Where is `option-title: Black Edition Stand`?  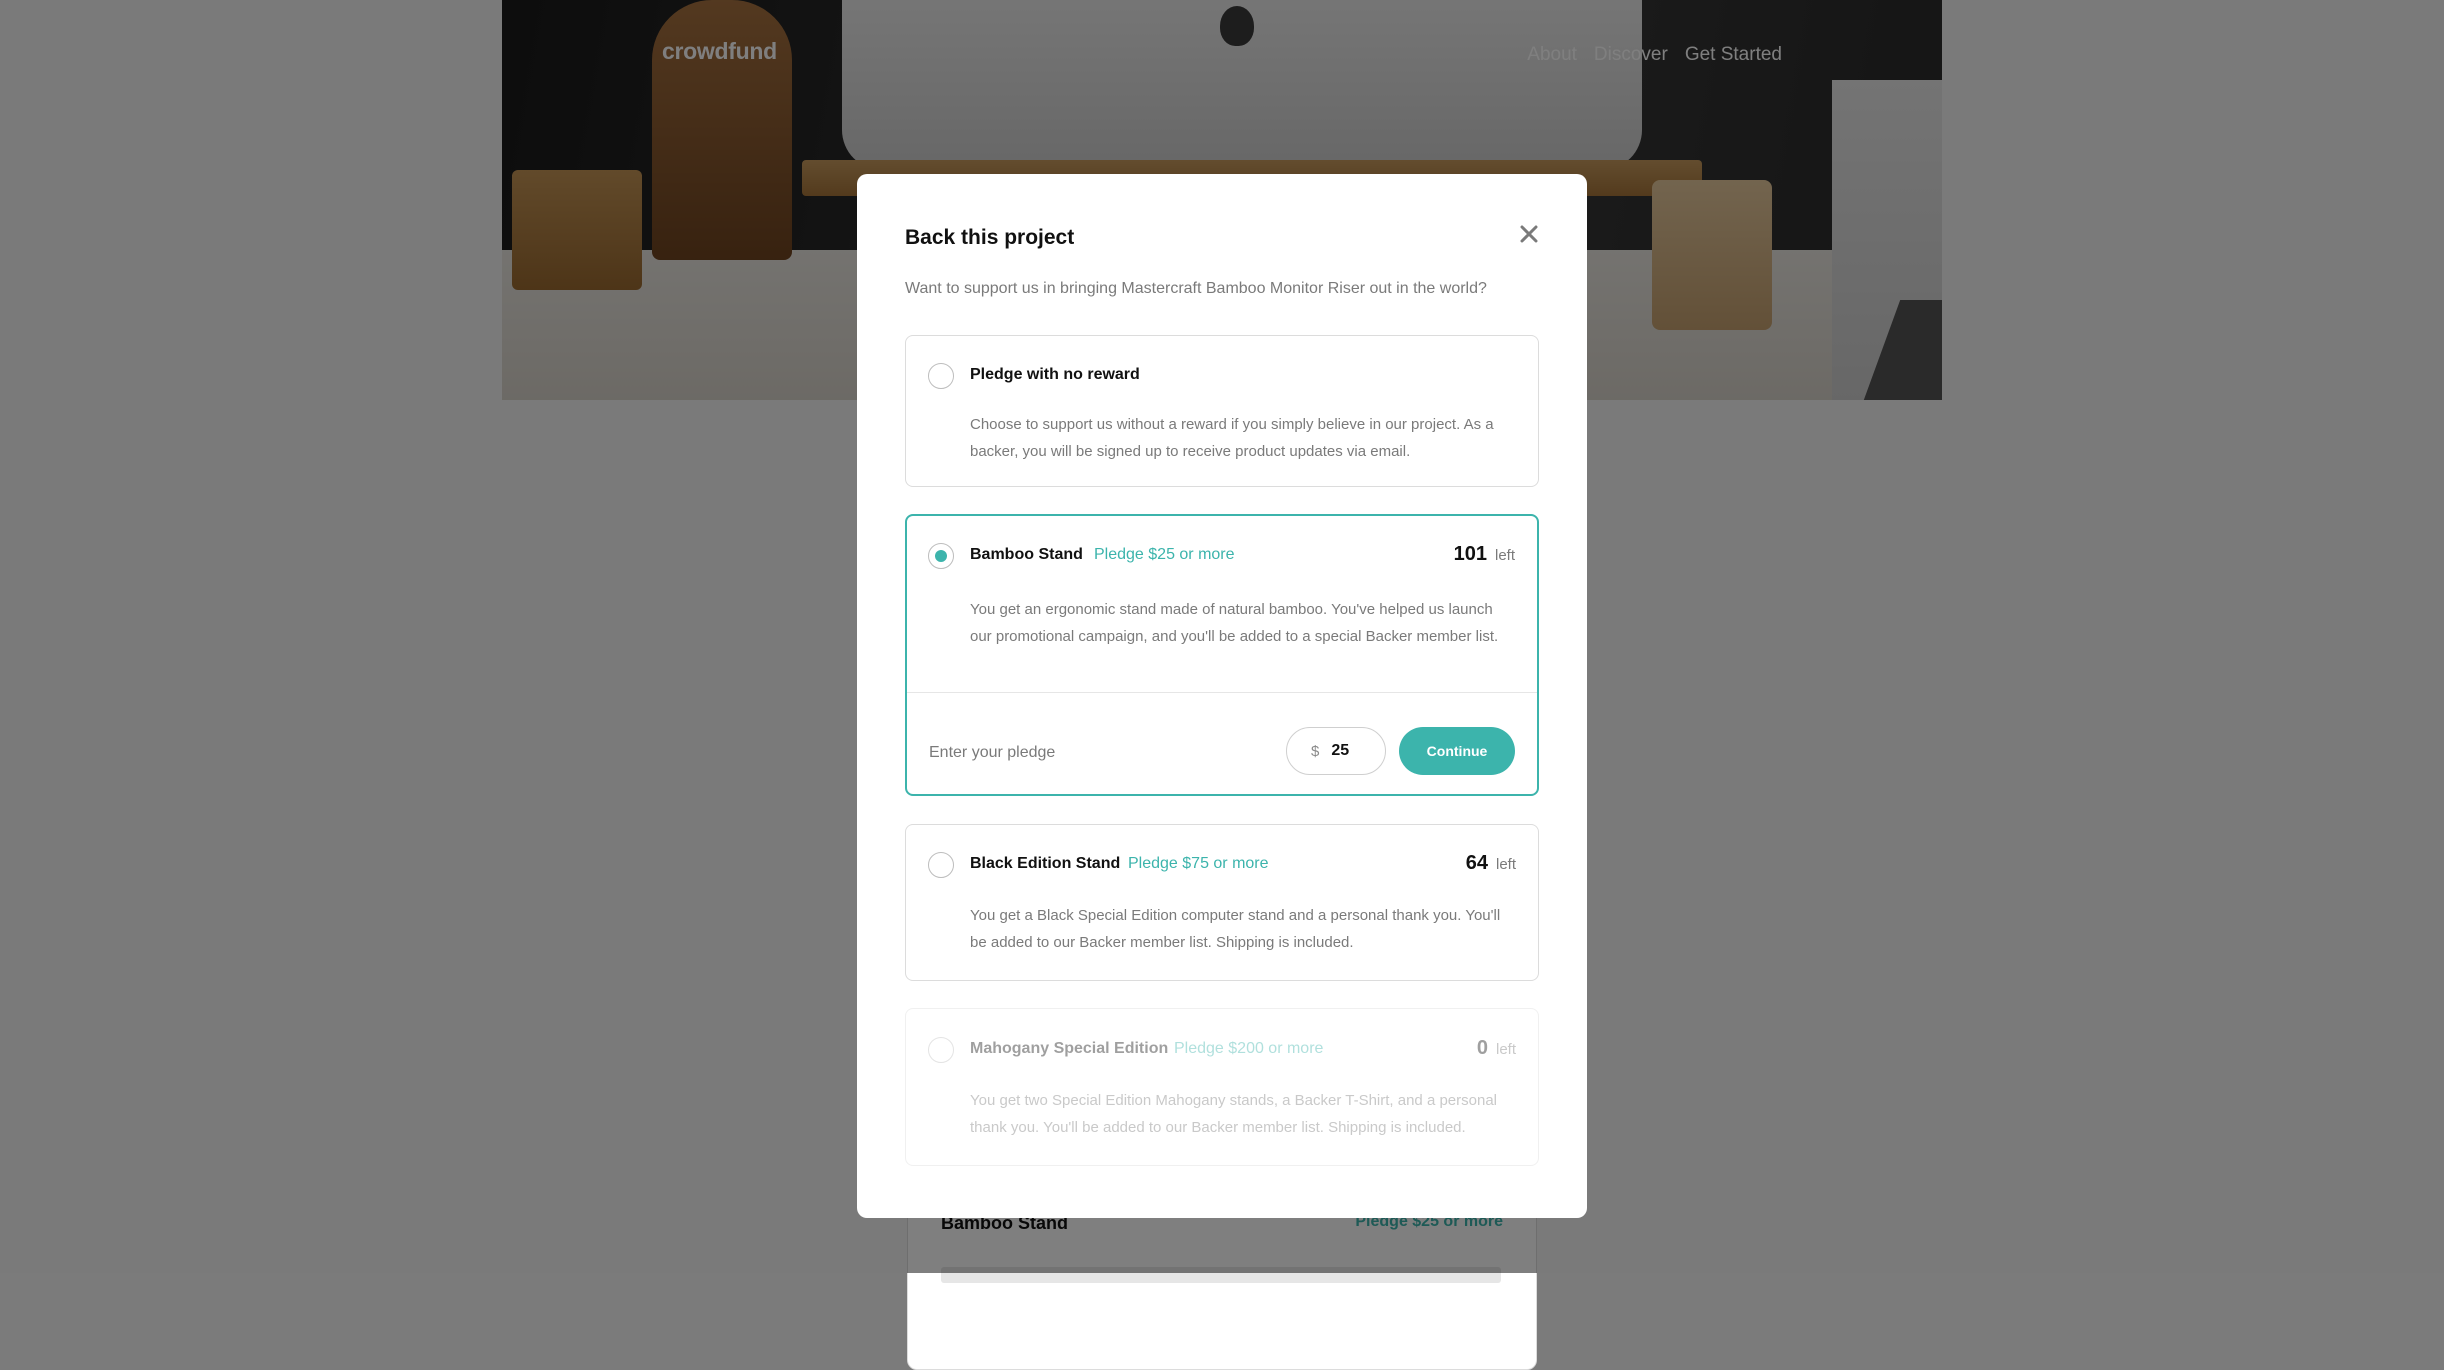 option-title: Black Edition Stand is located at coordinates (1045, 863).